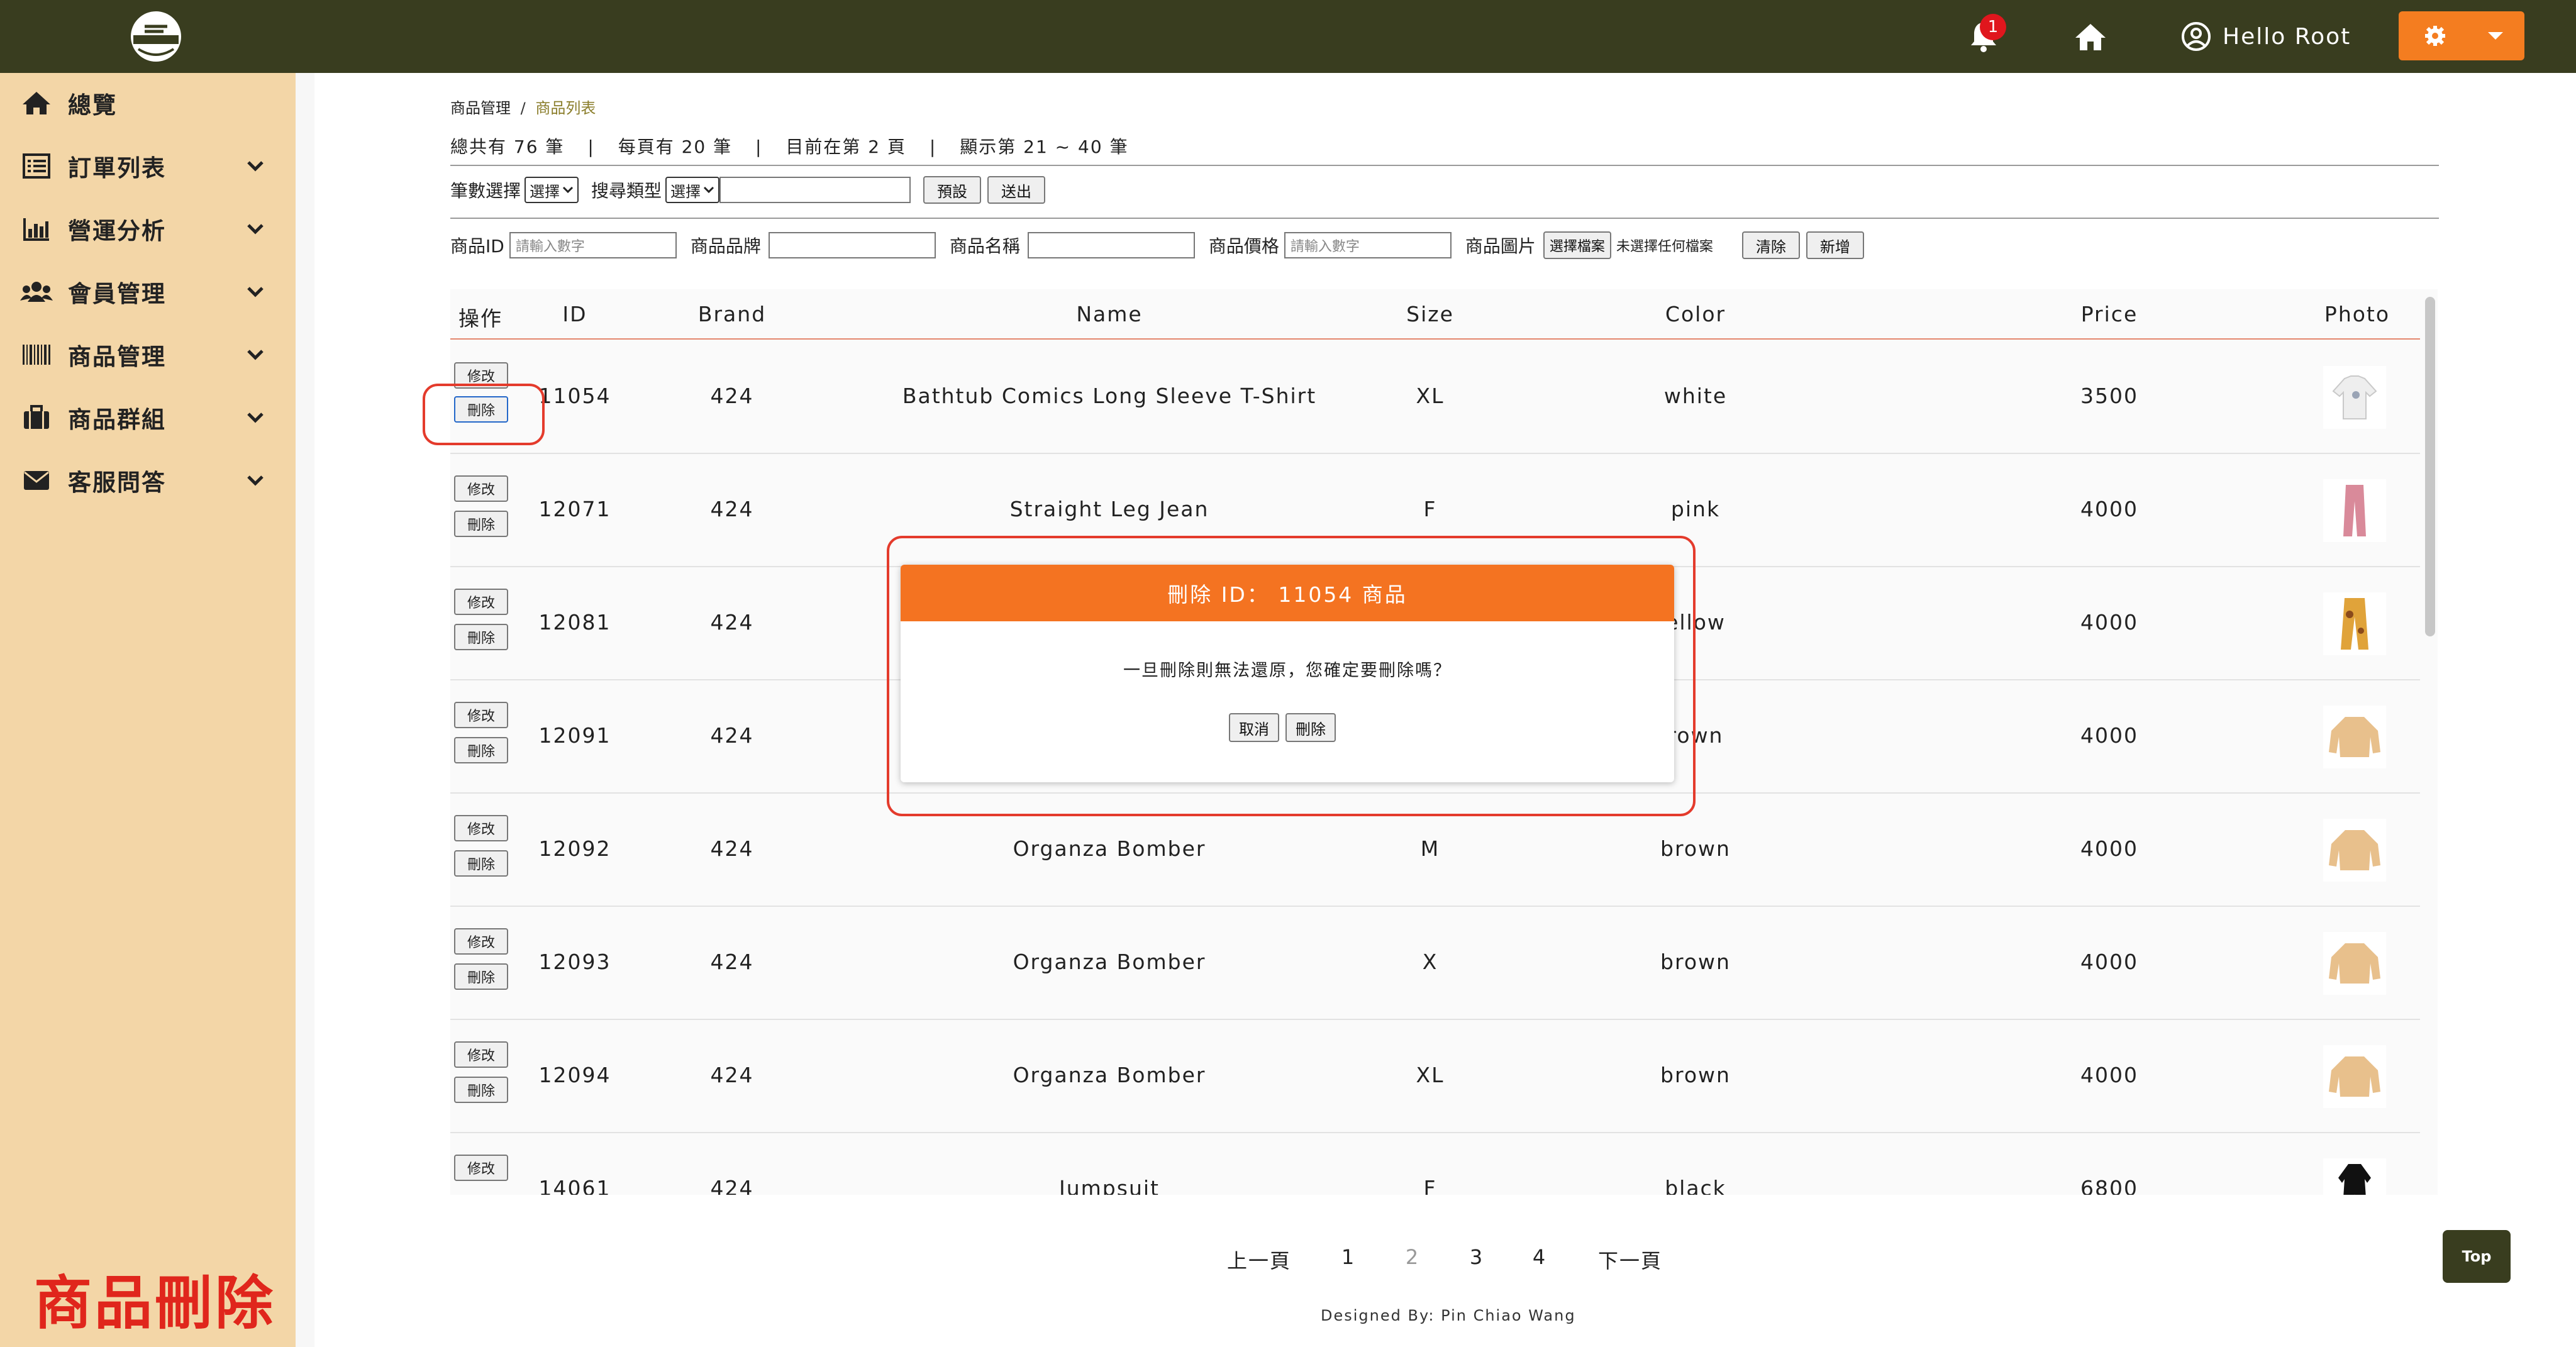 This screenshot has width=2576, height=1347. Describe the element at coordinates (117, 419) in the screenshot. I see `sidebar-item-label: 商品群組` at that location.